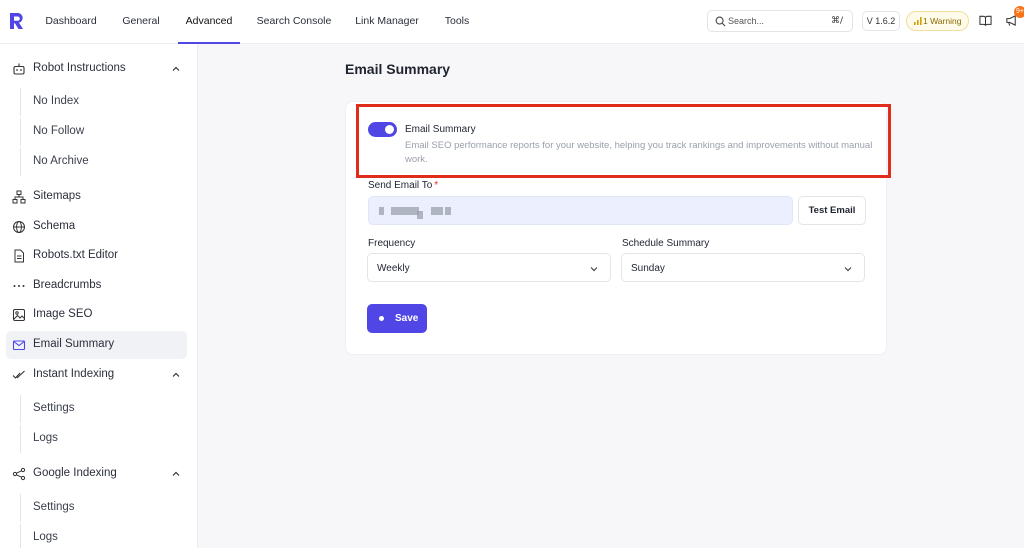  What do you see at coordinates (387, 22) in the screenshot?
I see `tab-link-manager: Link Manager` at bounding box center [387, 22].